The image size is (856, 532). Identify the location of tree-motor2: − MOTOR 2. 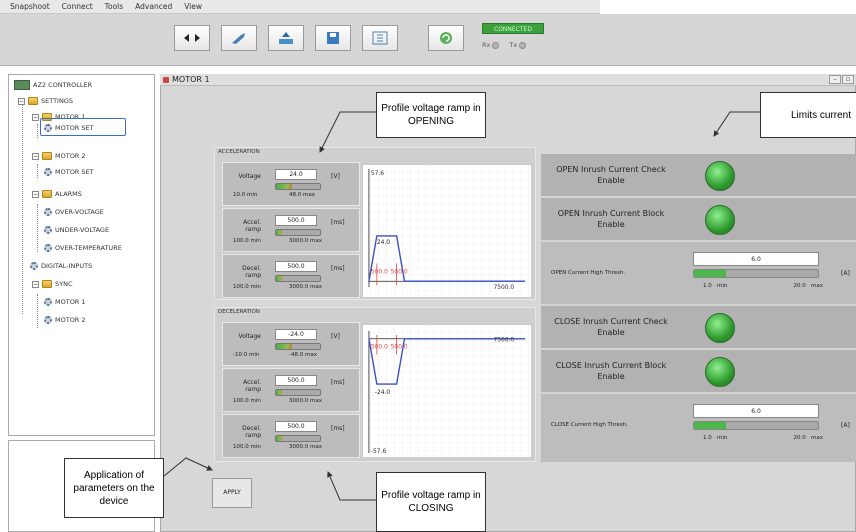
(59, 156).